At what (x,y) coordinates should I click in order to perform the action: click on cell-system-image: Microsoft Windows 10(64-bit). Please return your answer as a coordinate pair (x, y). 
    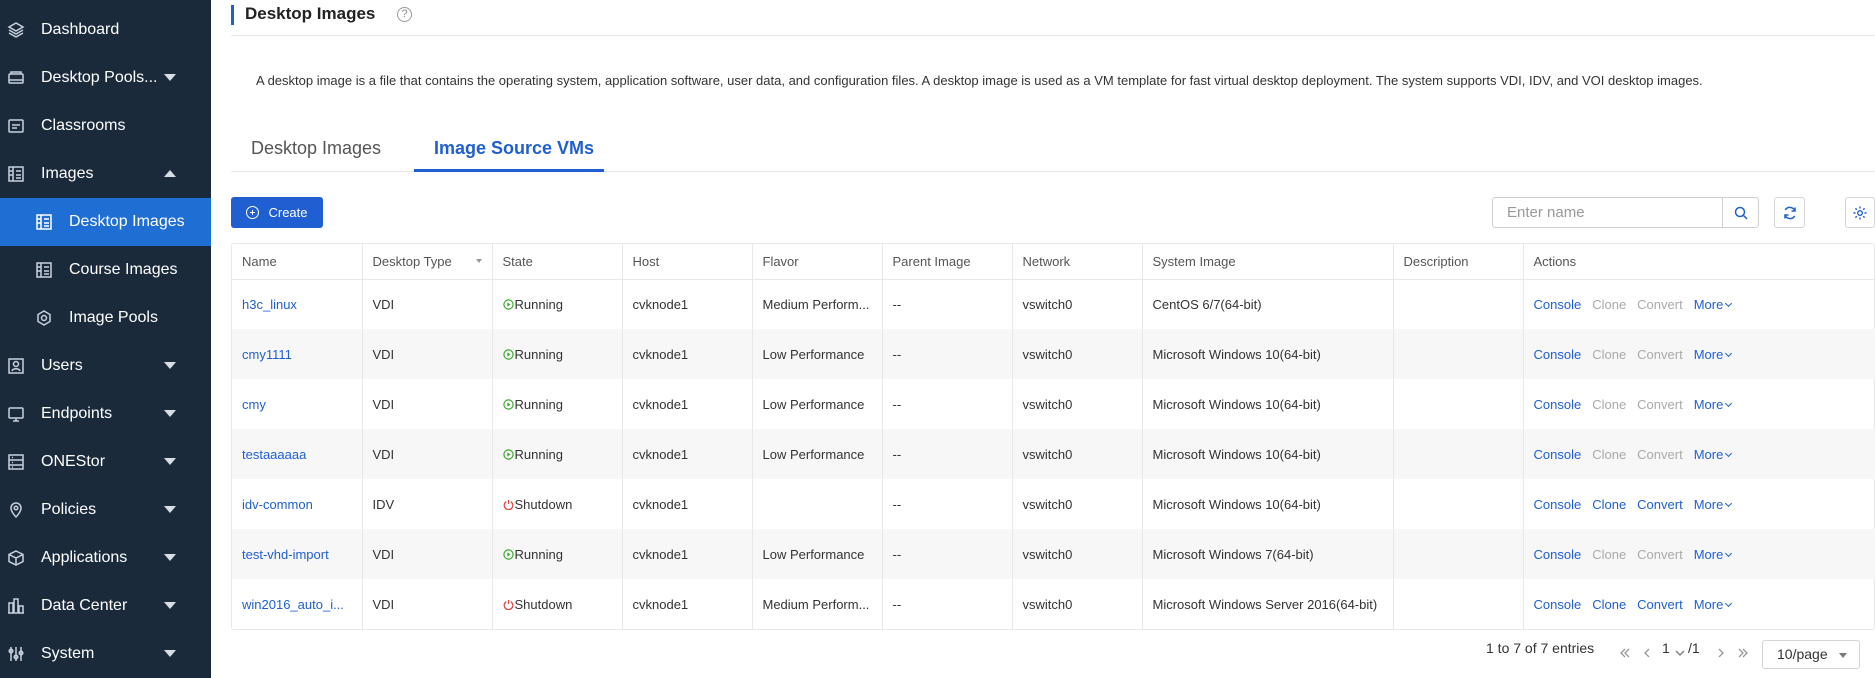
    Looking at the image, I should click on (1268, 454).